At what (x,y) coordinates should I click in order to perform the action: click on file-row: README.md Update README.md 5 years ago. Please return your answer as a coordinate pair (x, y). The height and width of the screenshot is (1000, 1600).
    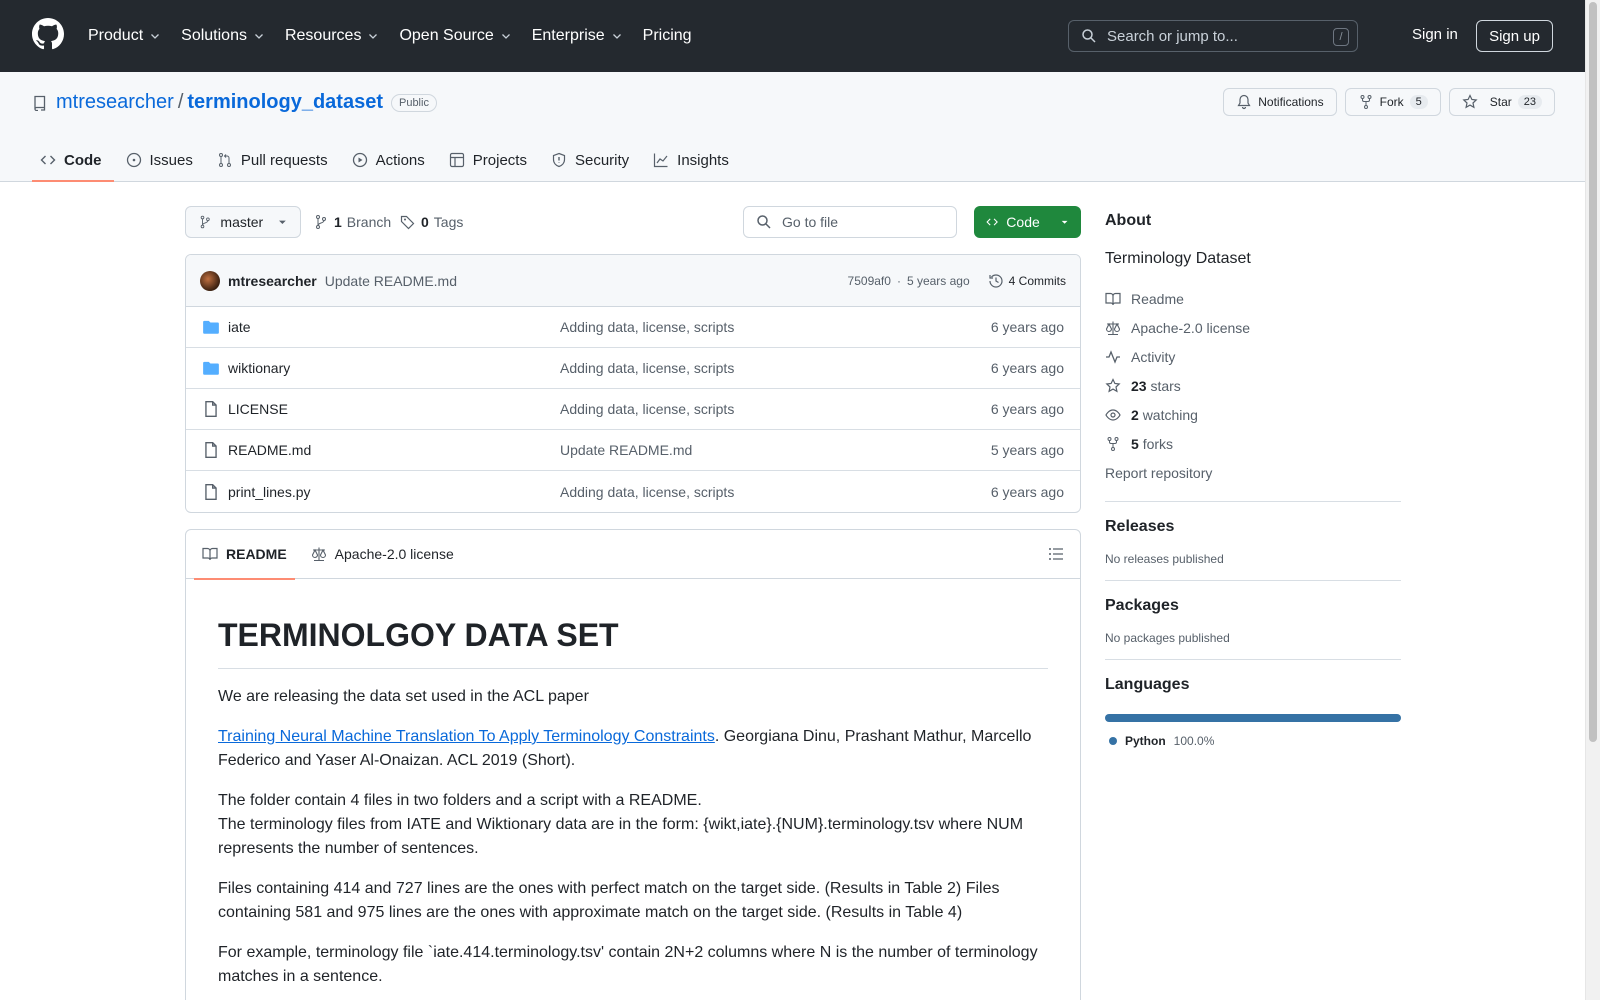
    Looking at the image, I should click on (633, 450).